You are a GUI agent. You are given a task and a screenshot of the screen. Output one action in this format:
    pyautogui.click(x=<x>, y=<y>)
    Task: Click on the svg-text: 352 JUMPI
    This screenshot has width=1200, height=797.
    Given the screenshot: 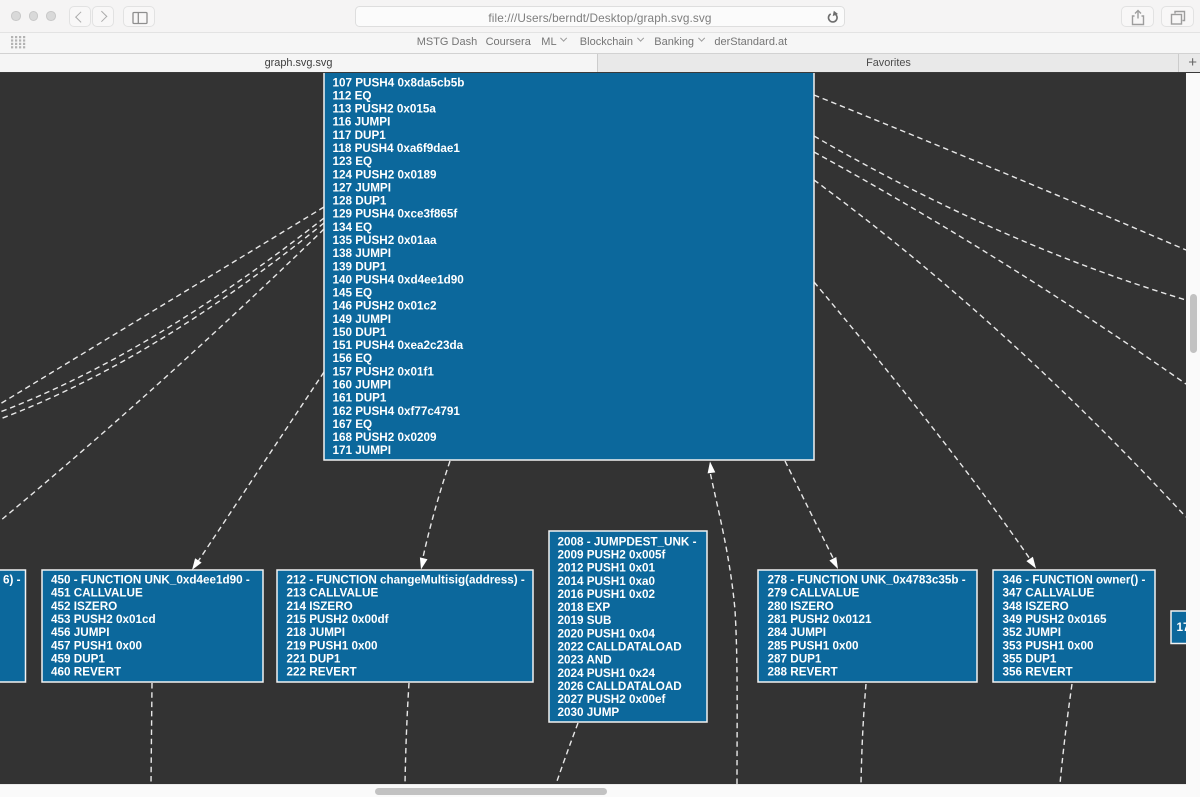 What is the action you would take?
    pyautogui.click(x=1032, y=632)
    